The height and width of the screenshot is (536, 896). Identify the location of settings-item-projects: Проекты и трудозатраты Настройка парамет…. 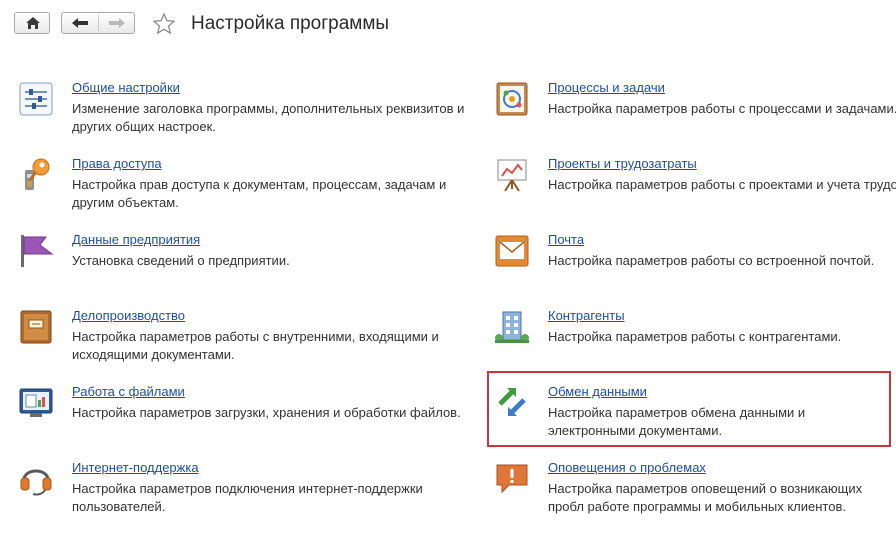
(695, 191).